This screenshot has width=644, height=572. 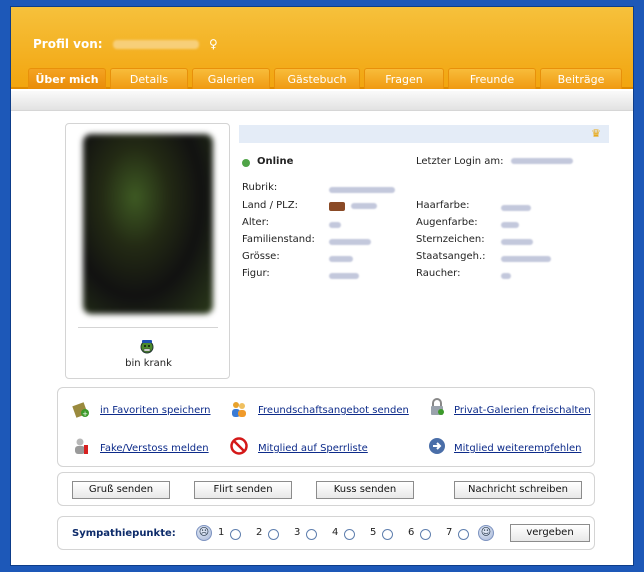 I want to click on tab-fragen: Fragen, so click(x=404, y=78).